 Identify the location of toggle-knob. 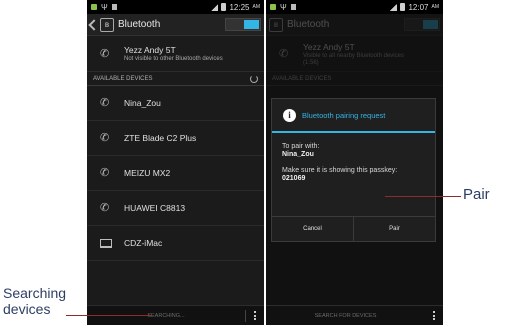
(251, 24).